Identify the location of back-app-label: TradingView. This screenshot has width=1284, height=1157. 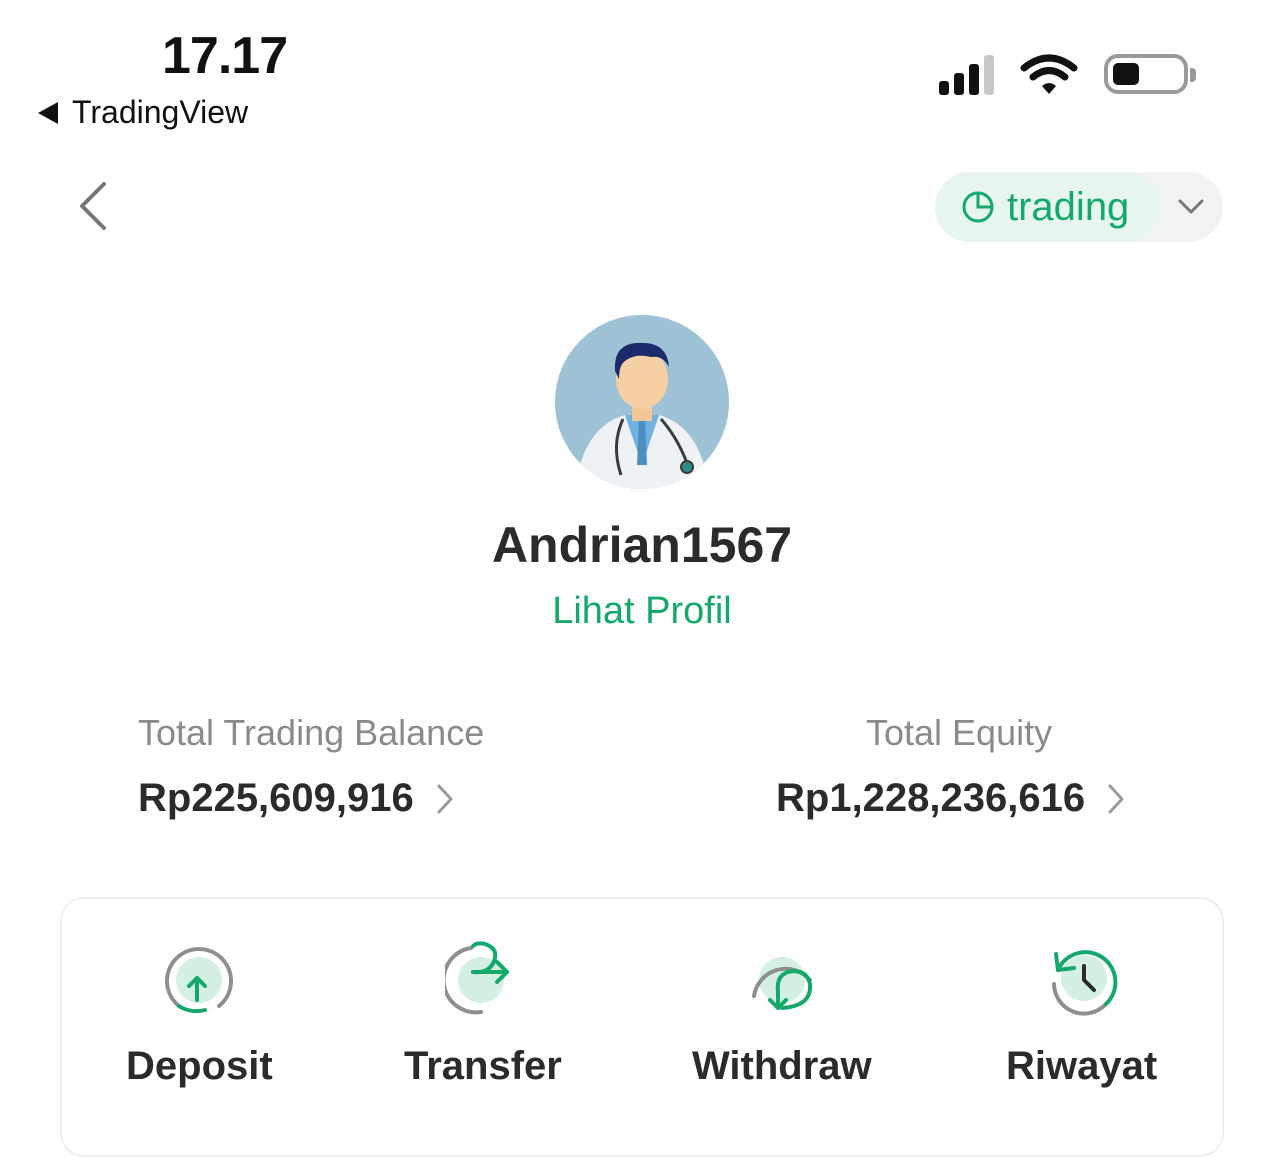
(160, 112).